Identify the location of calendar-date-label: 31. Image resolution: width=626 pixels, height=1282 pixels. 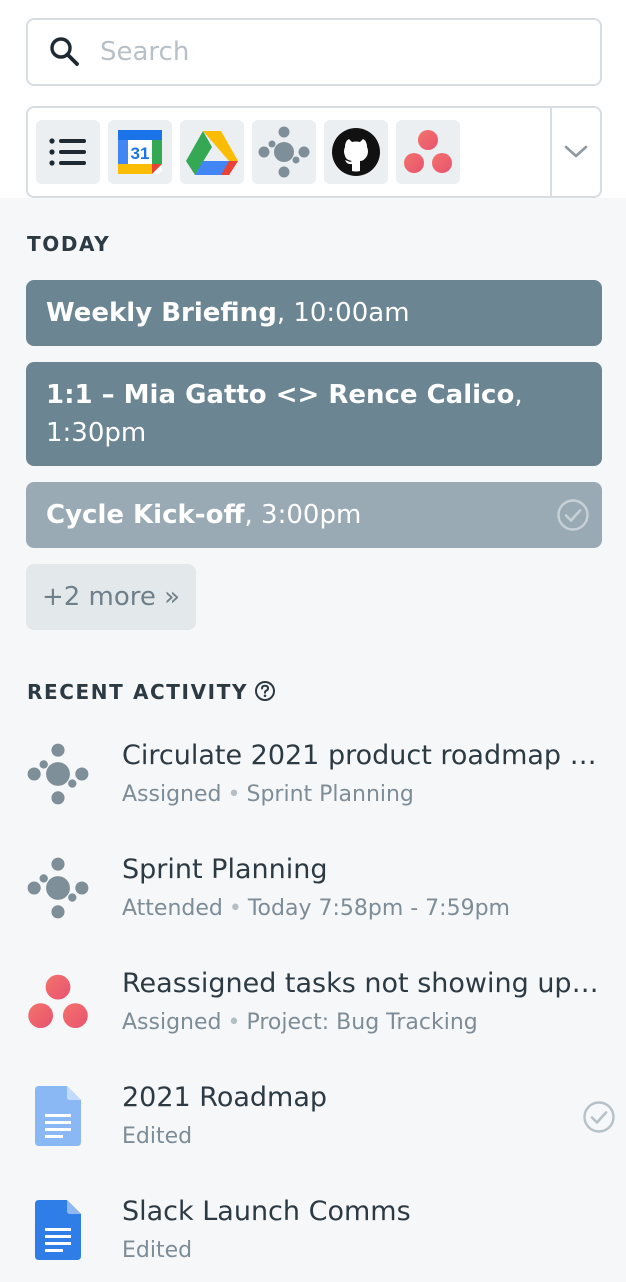
(140, 153).